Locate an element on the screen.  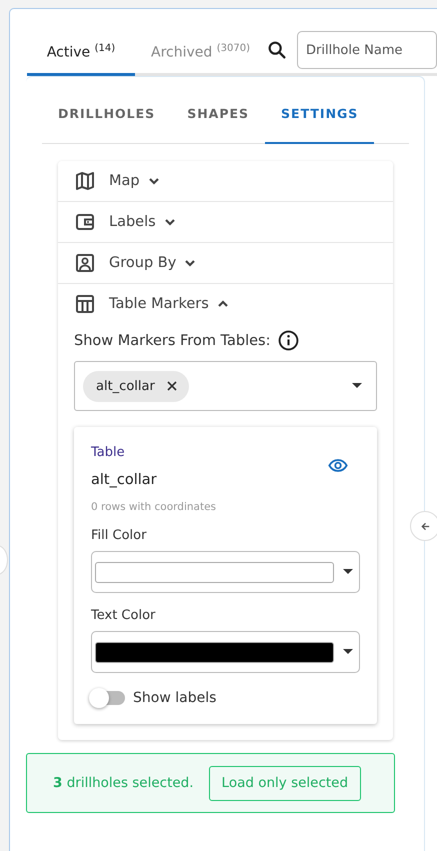
tab: SHAPES is located at coordinates (218, 110).